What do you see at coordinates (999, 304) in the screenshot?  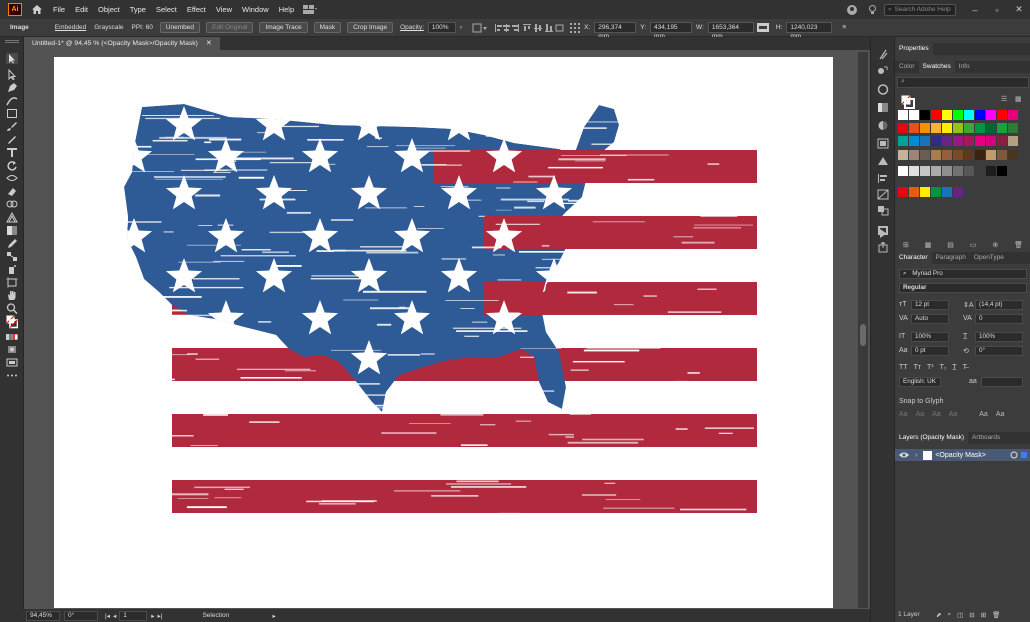 I see `leading-field: (14,4 pt)` at bounding box center [999, 304].